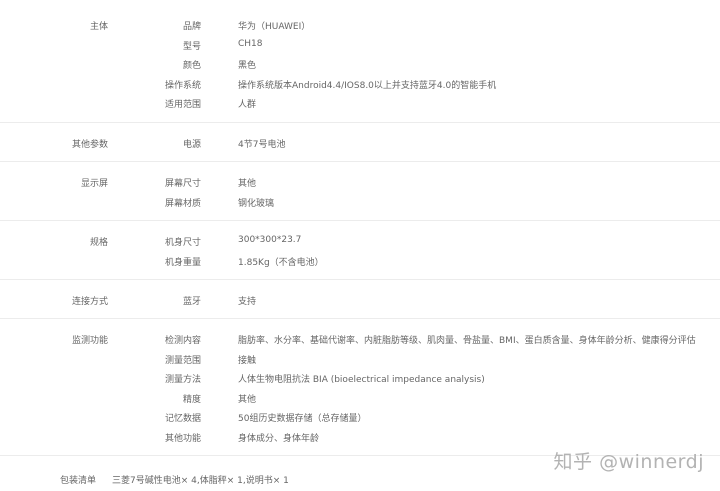  What do you see at coordinates (360, 402) in the screenshot?
I see `spec-row: 精度 其他` at bounding box center [360, 402].